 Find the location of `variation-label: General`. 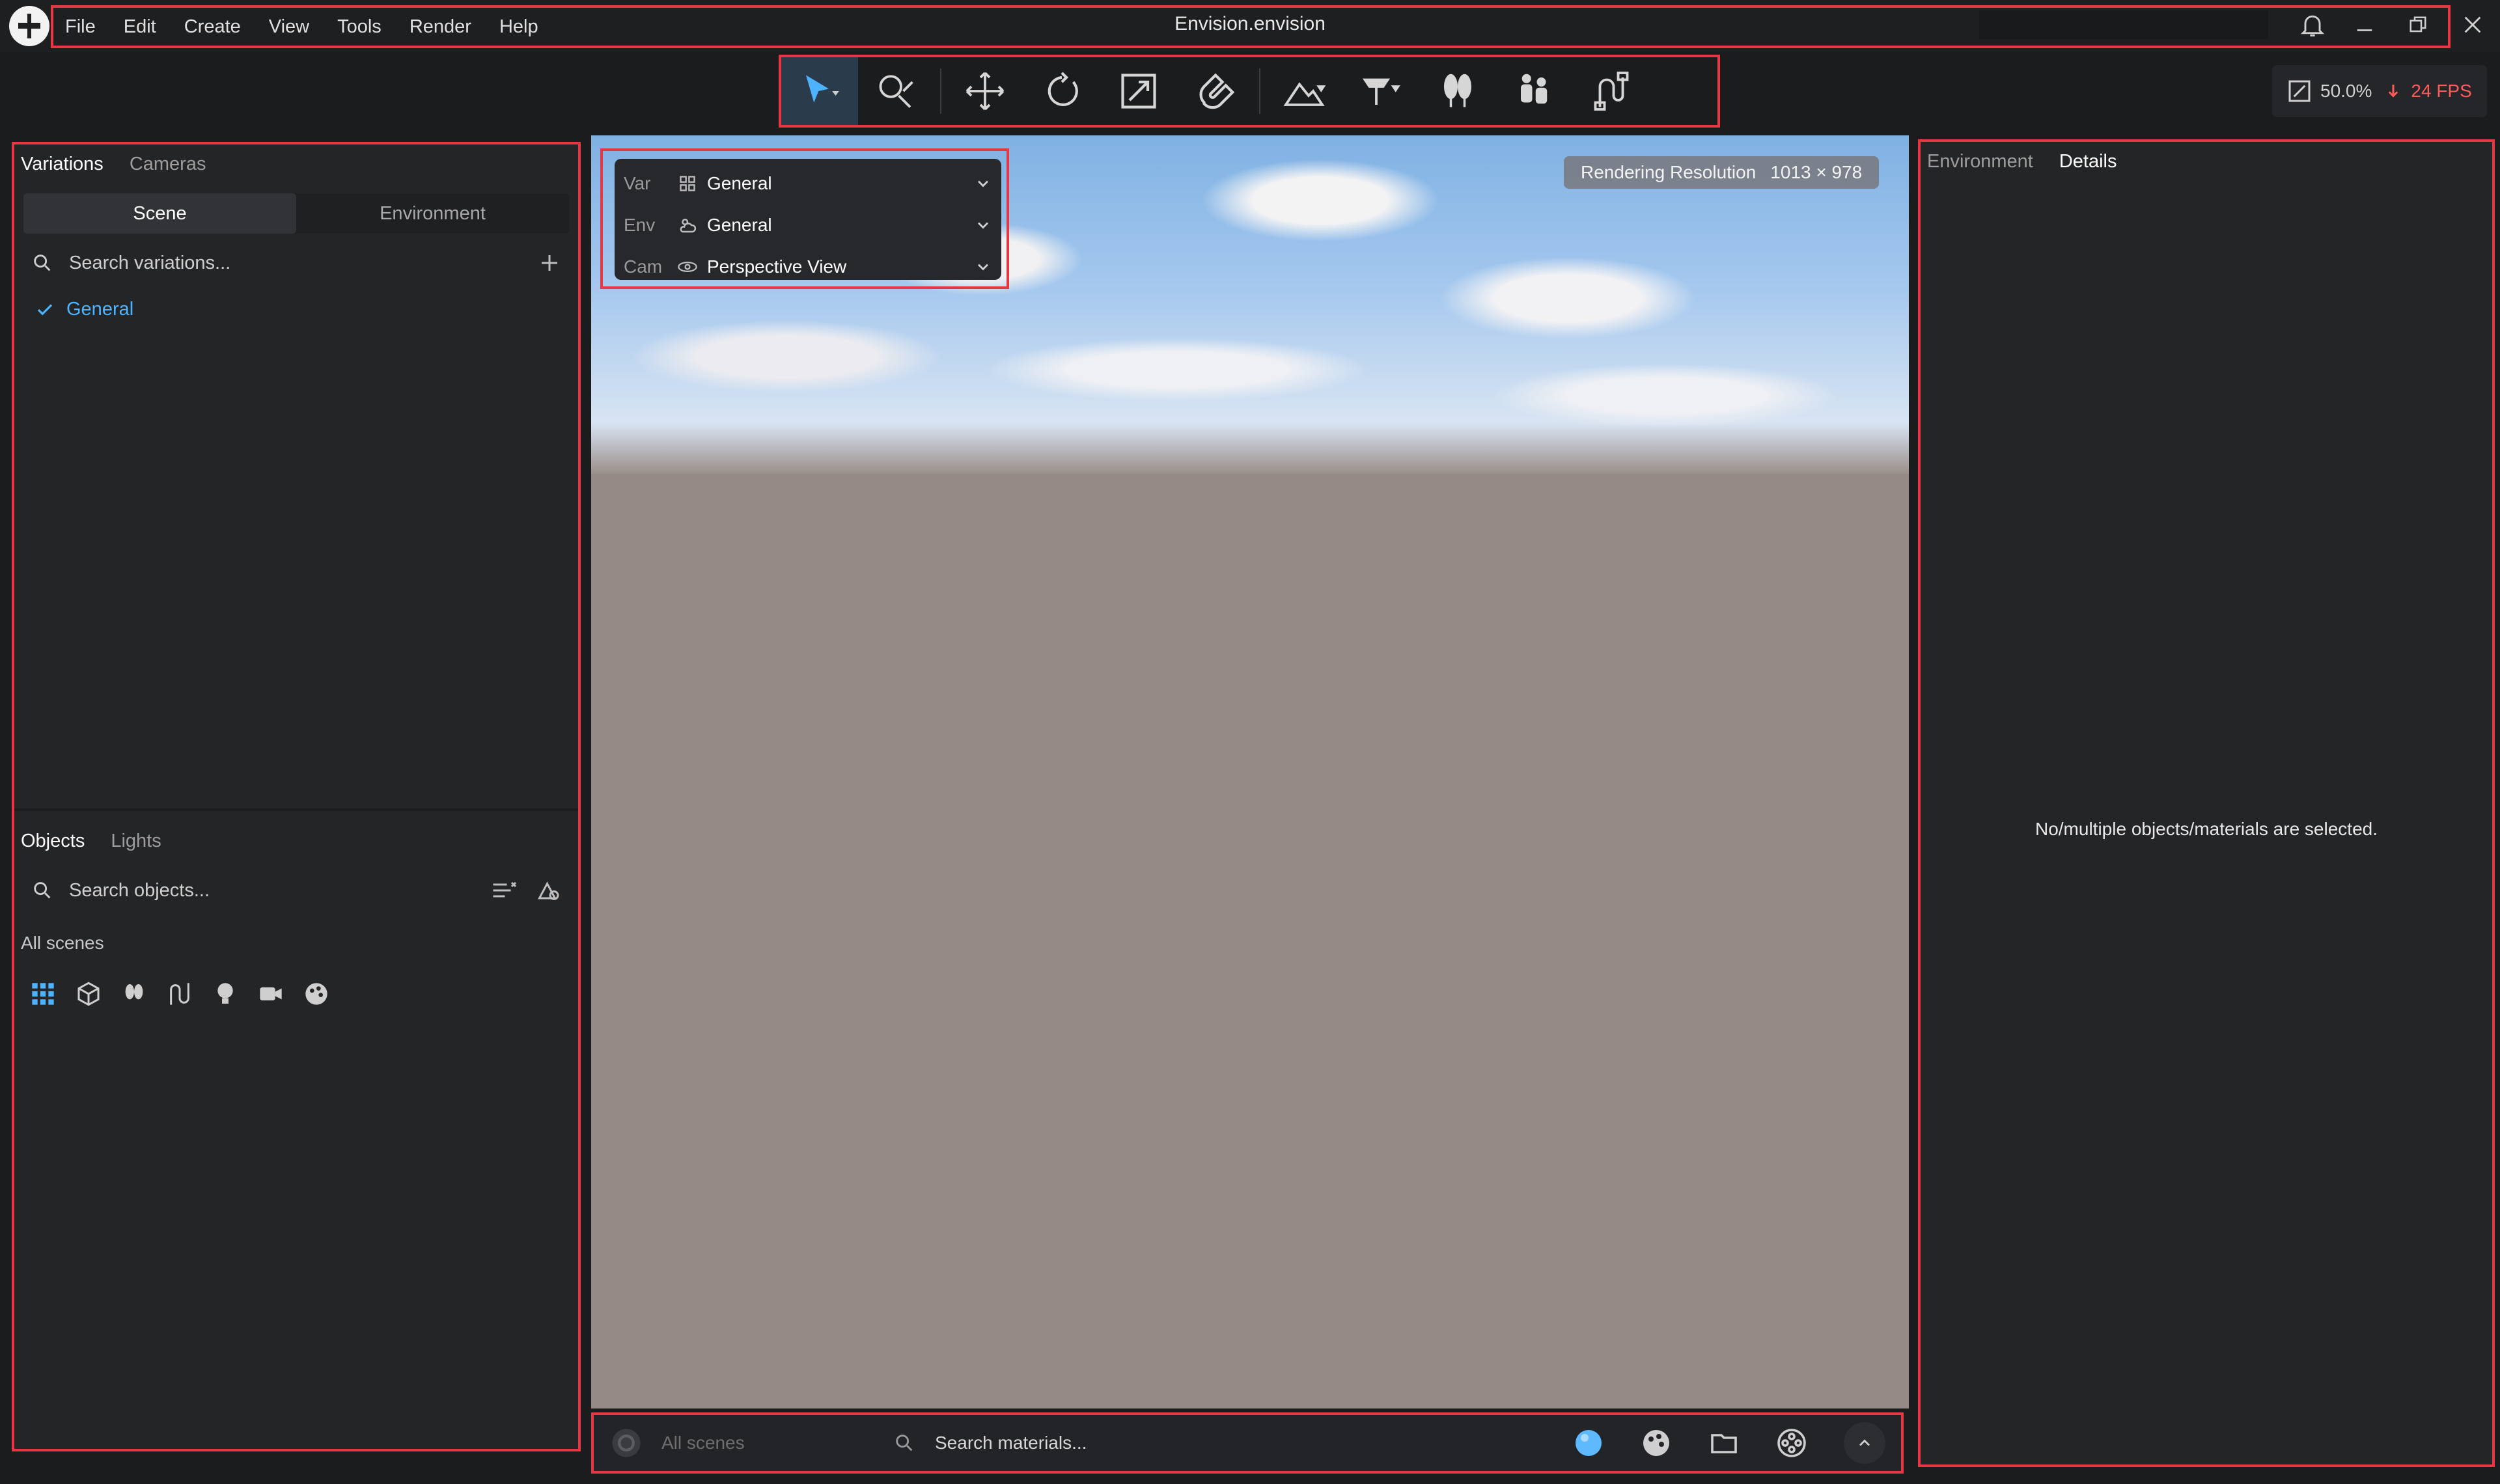

variation-label: General is located at coordinates (100, 309).